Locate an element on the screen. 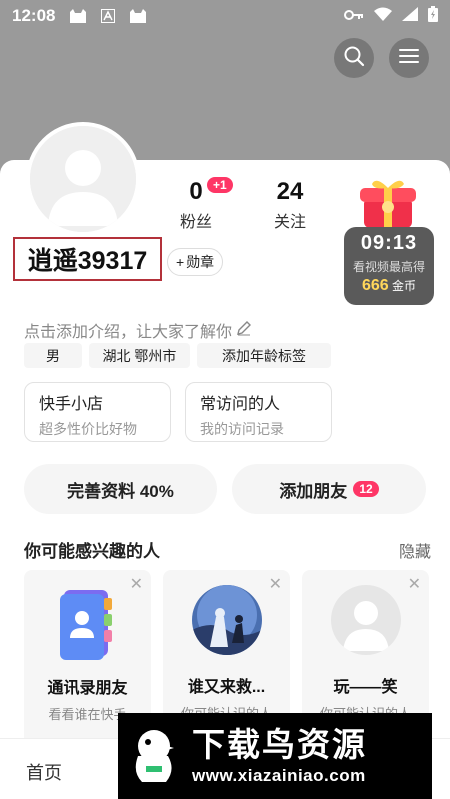 The width and height of the screenshot is (450, 799). bird-logo-icon is located at coordinates (154, 756).